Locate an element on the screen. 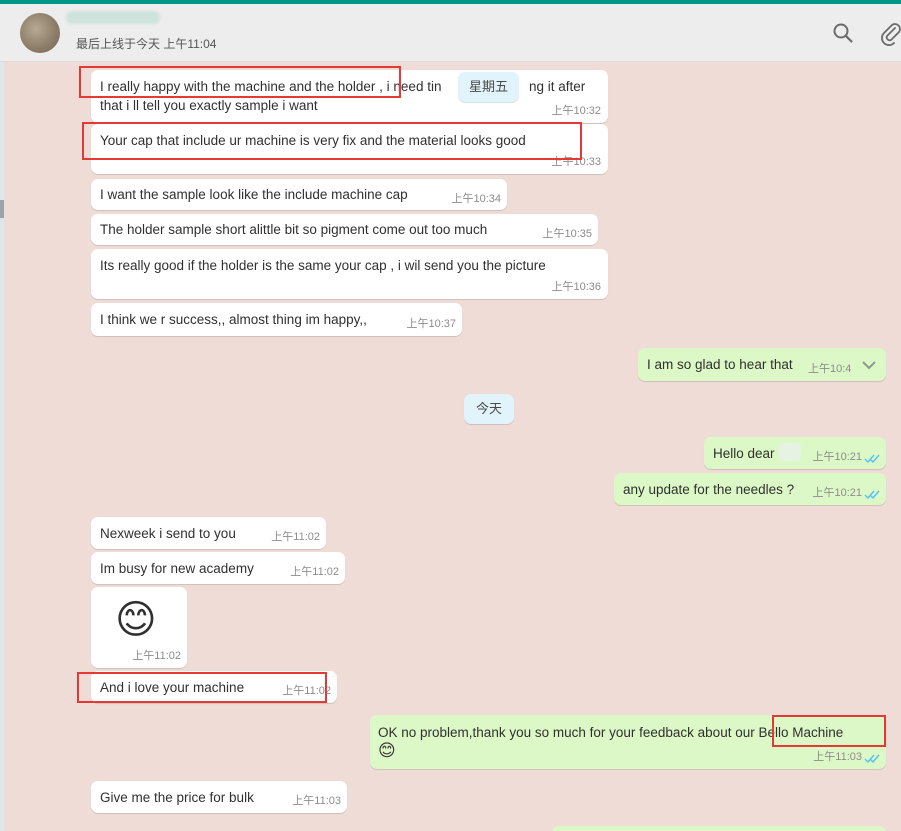 The width and height of the screenshot is (901, 831). message-outgoing: Hello dear 上午10:21 is located at coordinates (795, 453).